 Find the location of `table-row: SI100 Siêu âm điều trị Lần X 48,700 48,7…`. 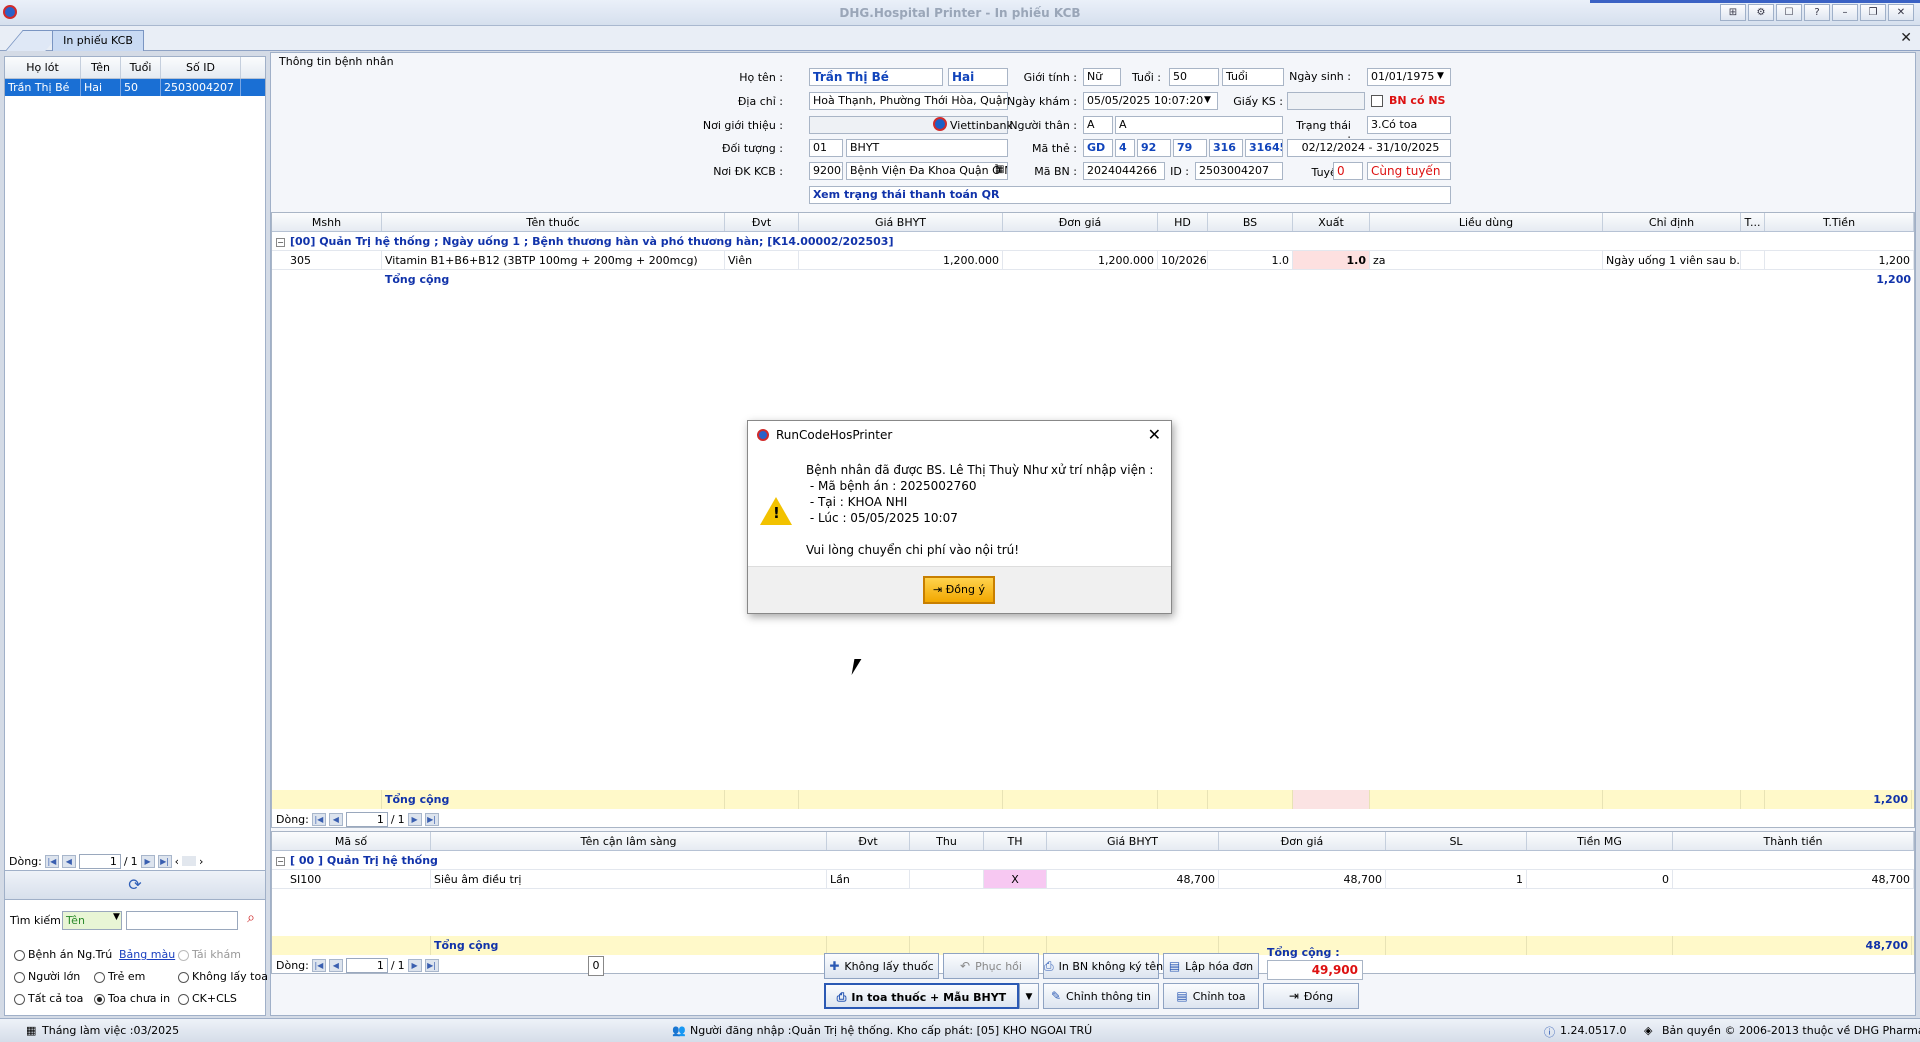

table-row: SI100 Siêu âm điều trị Lần X 48,700 48,7… is located at coordinates (1093, 879).